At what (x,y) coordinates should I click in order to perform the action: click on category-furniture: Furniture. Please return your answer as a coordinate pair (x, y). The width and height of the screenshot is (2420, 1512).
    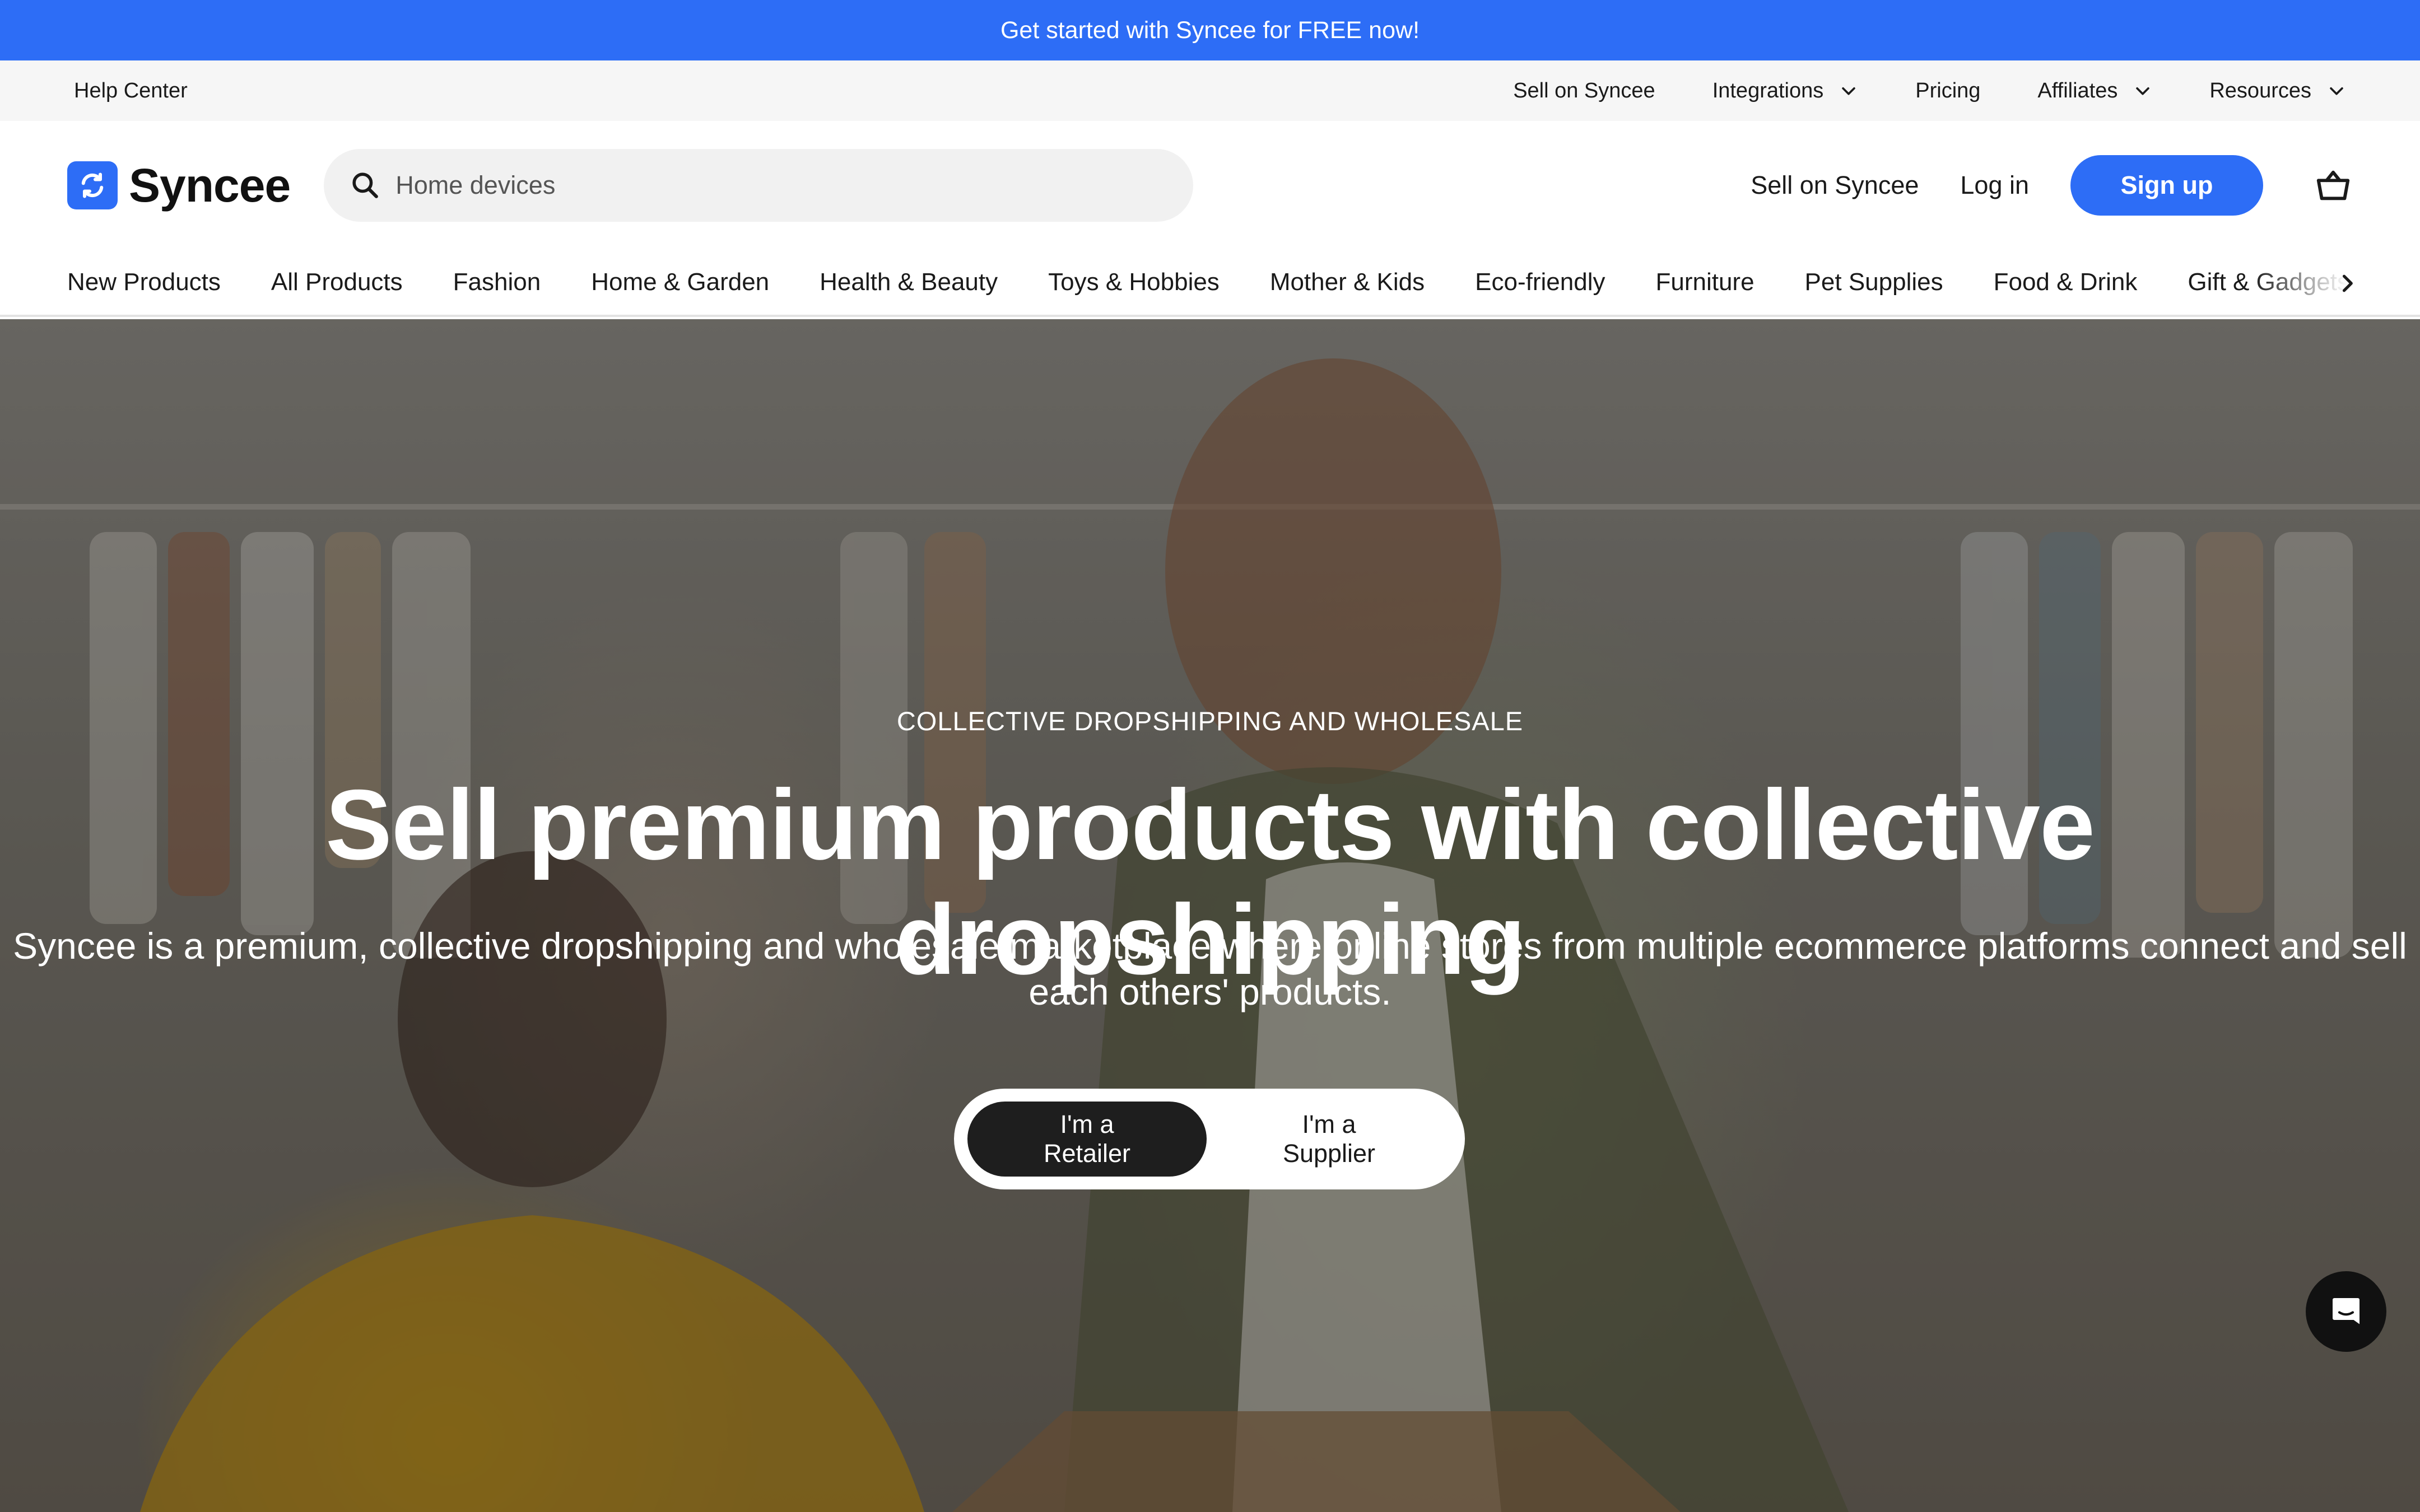
    Looking at the image, I should click on (1705, 282).